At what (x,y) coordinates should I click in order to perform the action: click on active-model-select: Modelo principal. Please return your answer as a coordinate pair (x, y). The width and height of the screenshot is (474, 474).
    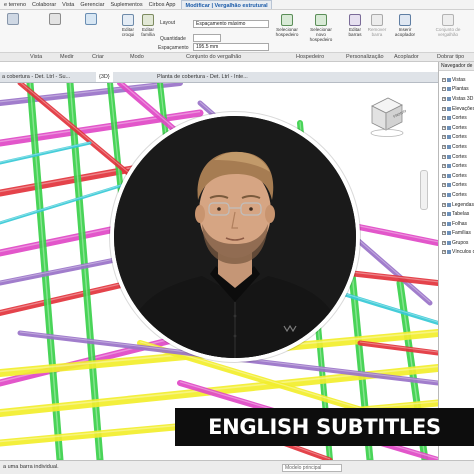
    Looking at the image, I should click on (312, 468).